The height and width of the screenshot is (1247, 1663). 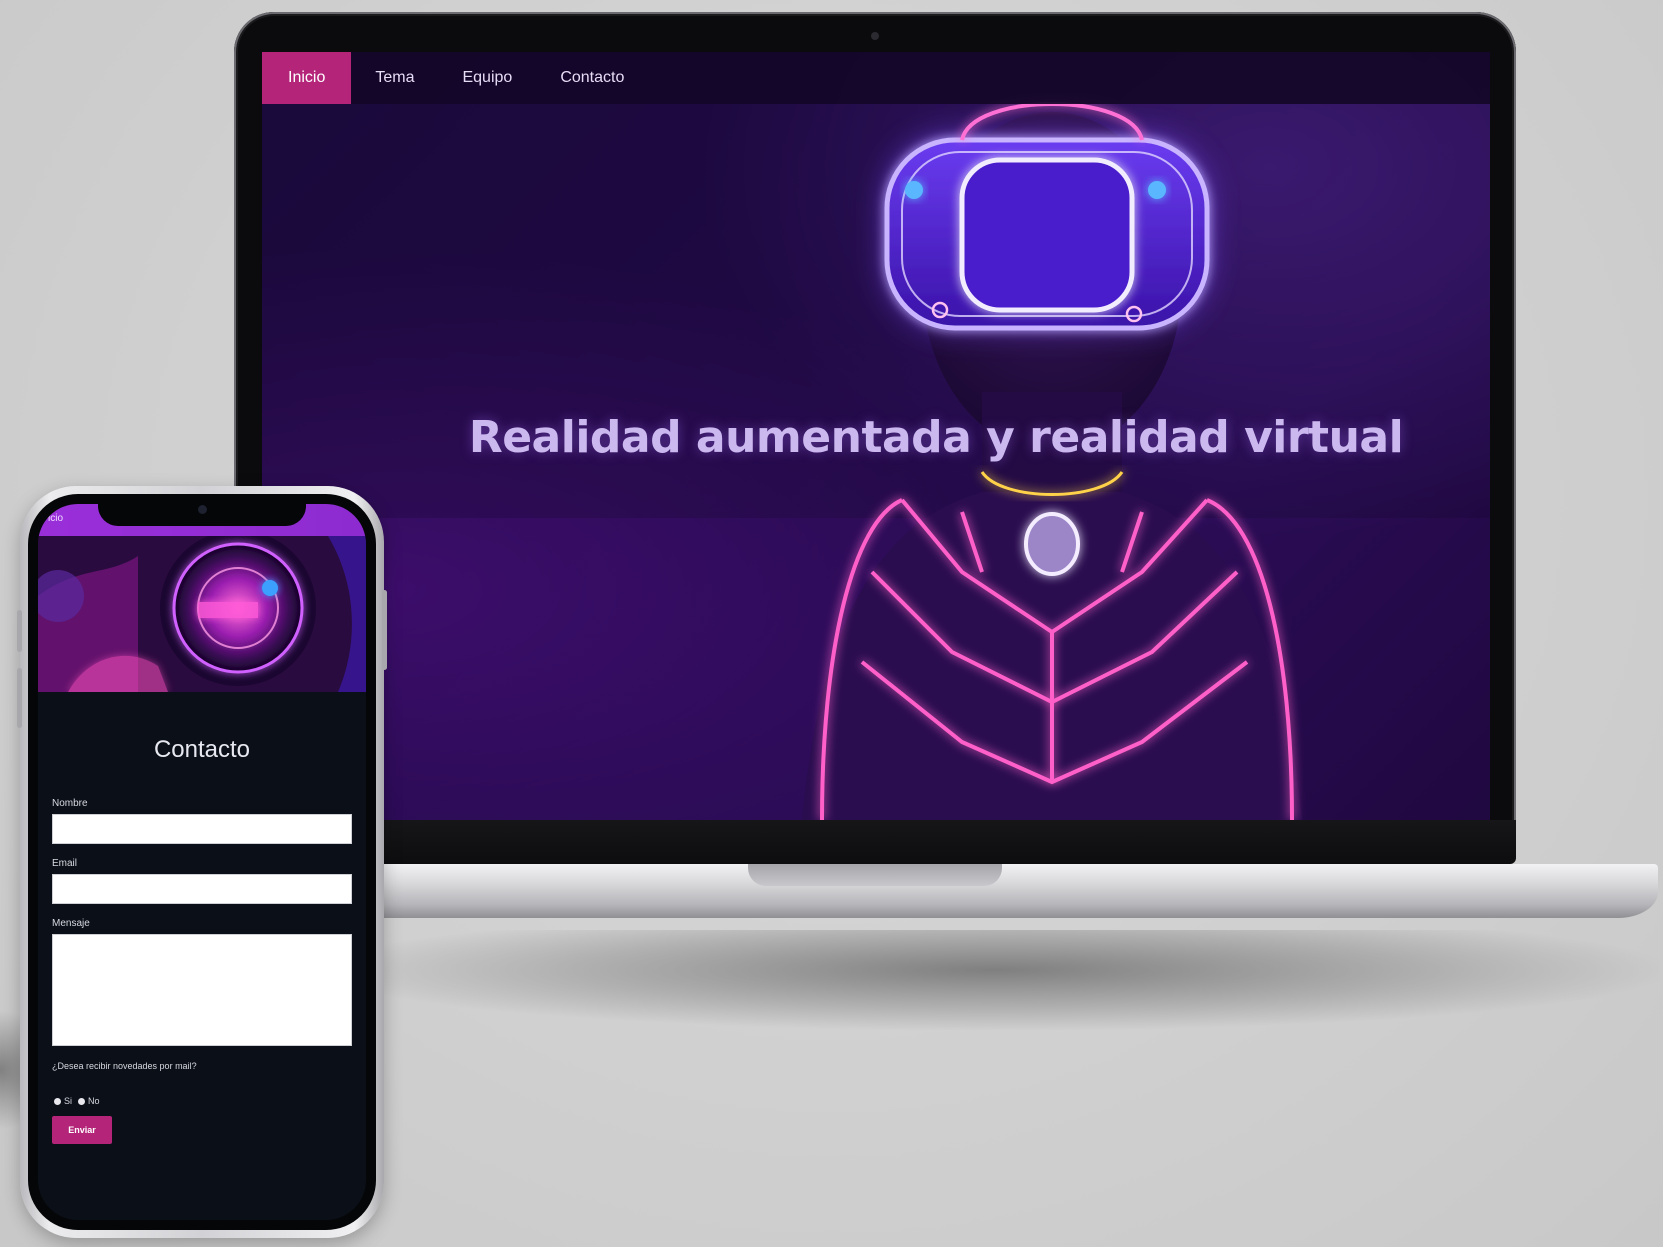 What do you see at coordinates (55, 518) in the screenshot?
I see `mobile-nav-item-inicio: icio` at bounding box center [55, 518].